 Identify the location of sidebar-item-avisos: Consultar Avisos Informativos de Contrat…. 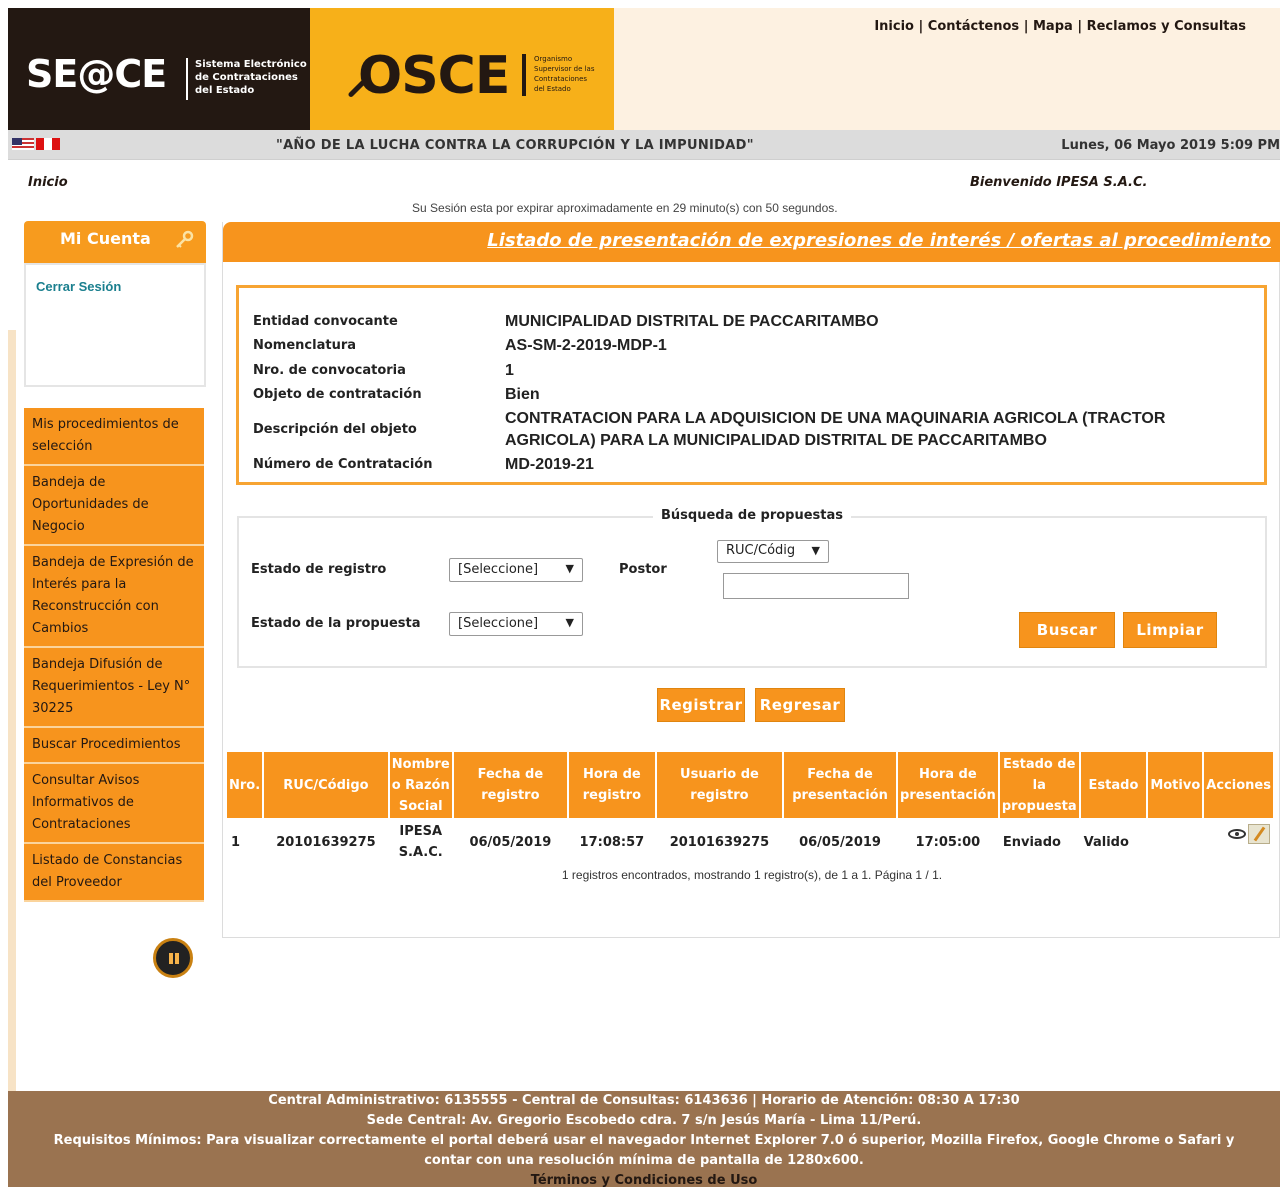
(114, 804).